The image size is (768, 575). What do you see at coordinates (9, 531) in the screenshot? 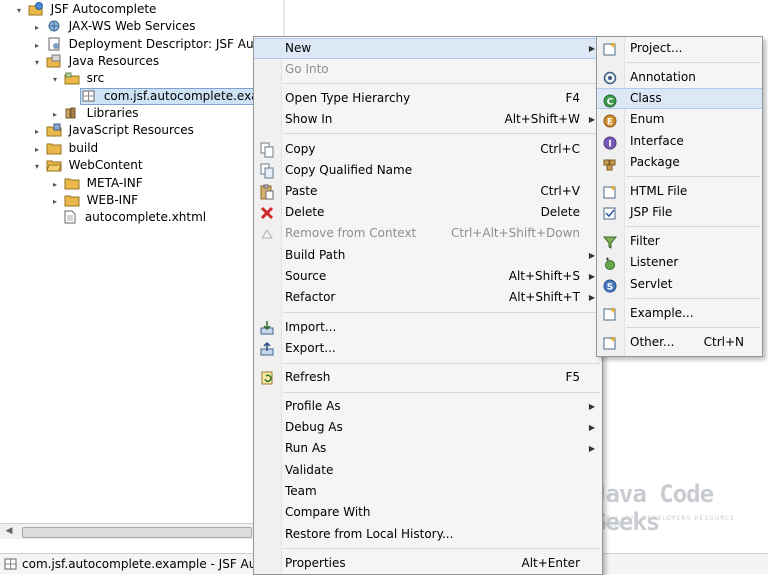
I see `scroll-left-icon: ◀` at bounding box center [9, 531].